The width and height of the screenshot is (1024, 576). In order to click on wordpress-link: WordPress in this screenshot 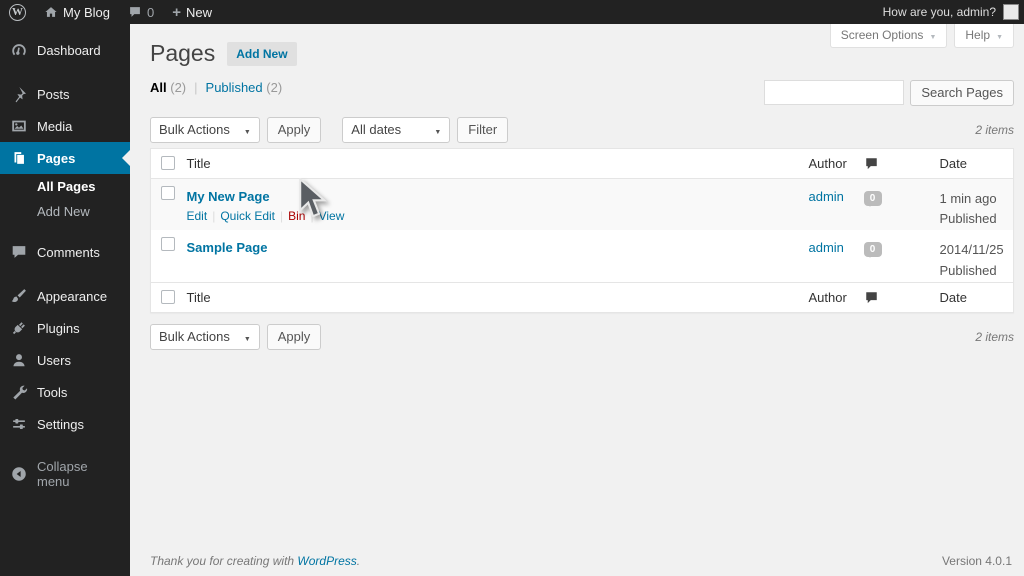, I will do `click(326, 561)`.